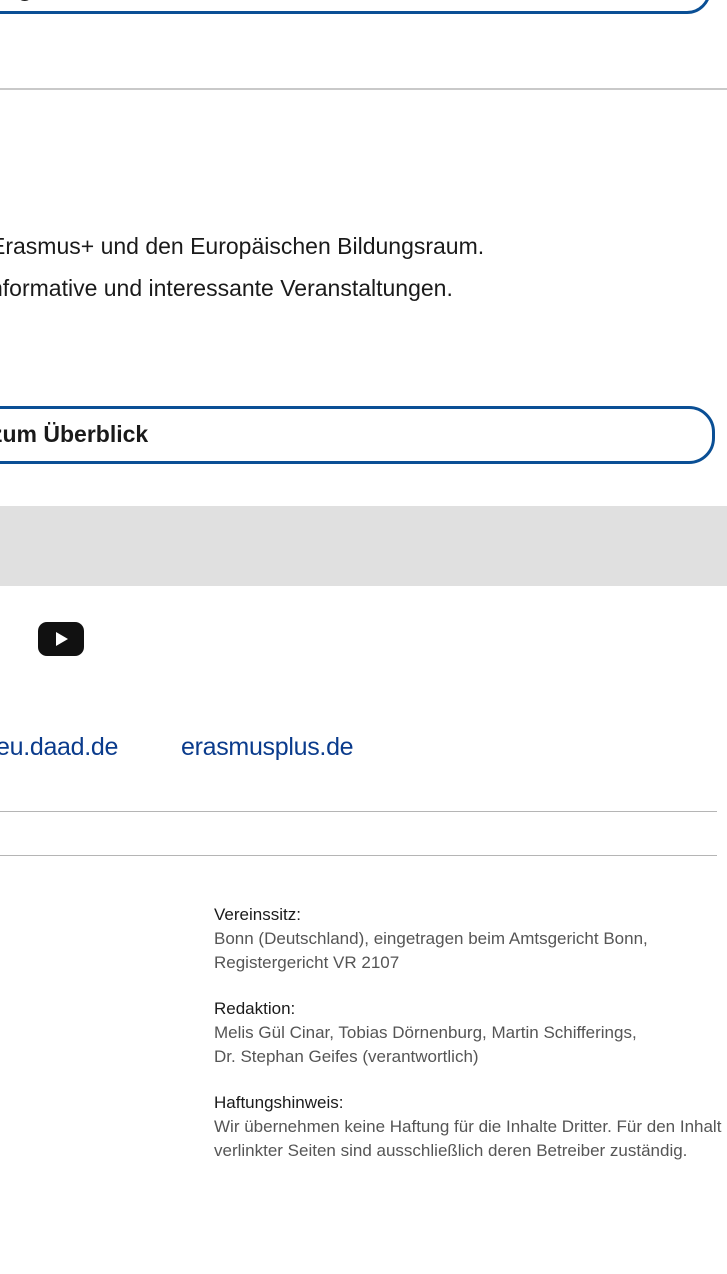 Image resolution: width=727 pixels, height=1274 pixels. I want to click on overview-button-label: zum Überblick, so click(74, 434).